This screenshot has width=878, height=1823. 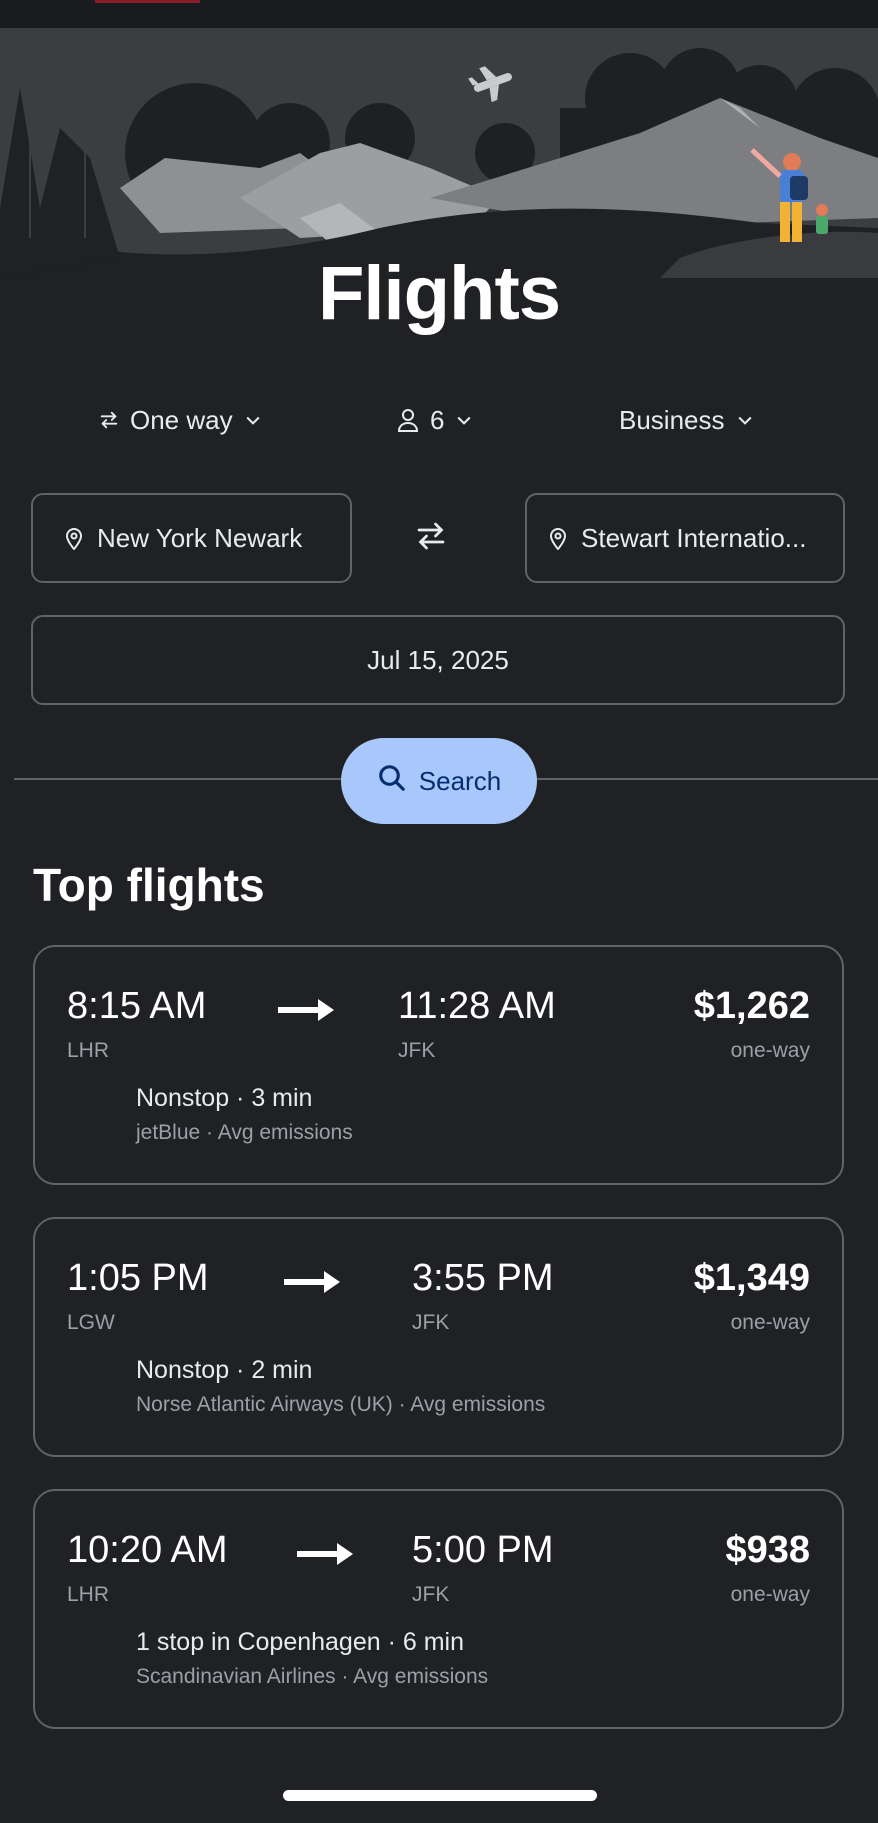 I want to click on origin-value: New York Newark, so click(x=200, y=537).